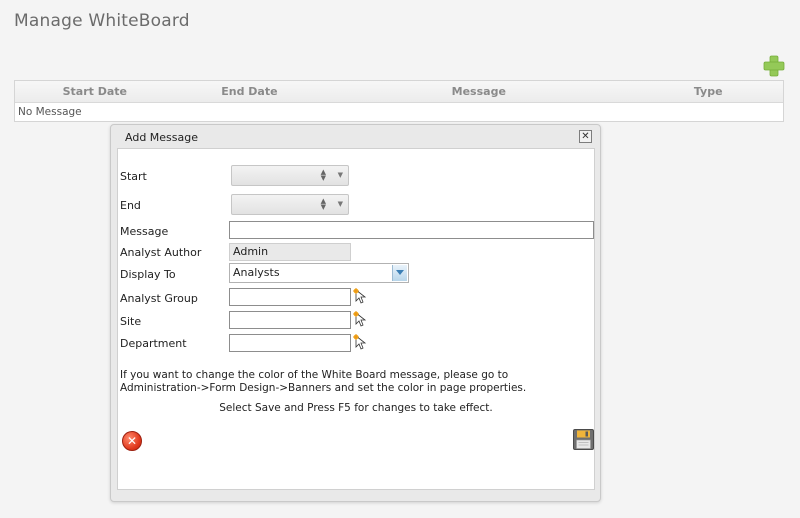 The height and width of the screenshot is (518, 800). I want to click on author-field: Admin, so click(290, 252).